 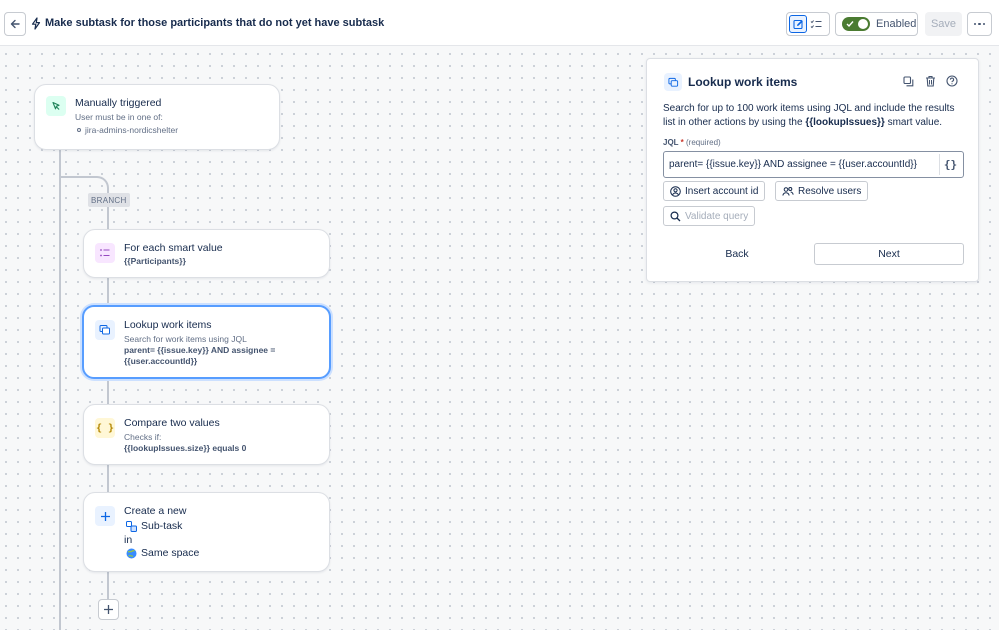 I want to click on compare-icon-badge: { }, so click(x=105, y=428).